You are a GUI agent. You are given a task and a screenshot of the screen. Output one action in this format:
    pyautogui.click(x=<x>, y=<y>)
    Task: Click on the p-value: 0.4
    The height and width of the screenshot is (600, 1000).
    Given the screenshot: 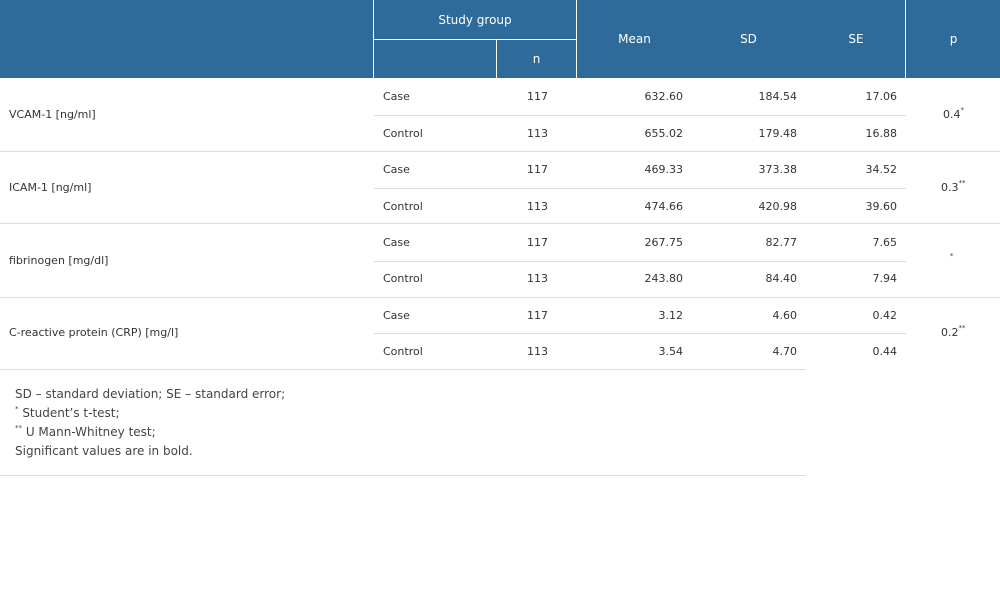 What is the action you would take?
    pyautogui.click(x=952, y=114)
    